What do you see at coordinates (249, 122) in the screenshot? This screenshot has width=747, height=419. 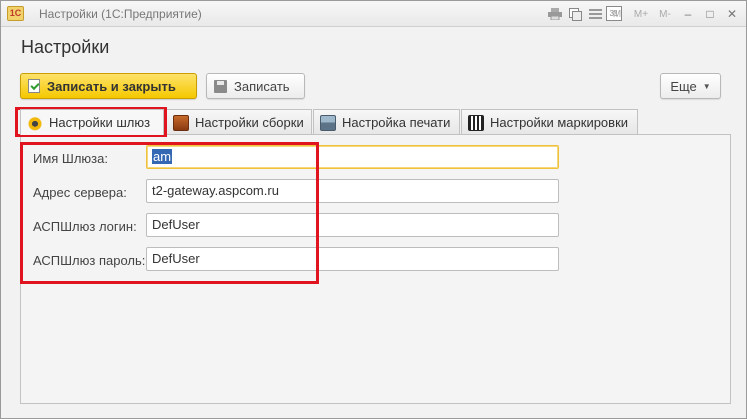 I see `tab-label: Настройки сборки` at bounding box center [249, 122].